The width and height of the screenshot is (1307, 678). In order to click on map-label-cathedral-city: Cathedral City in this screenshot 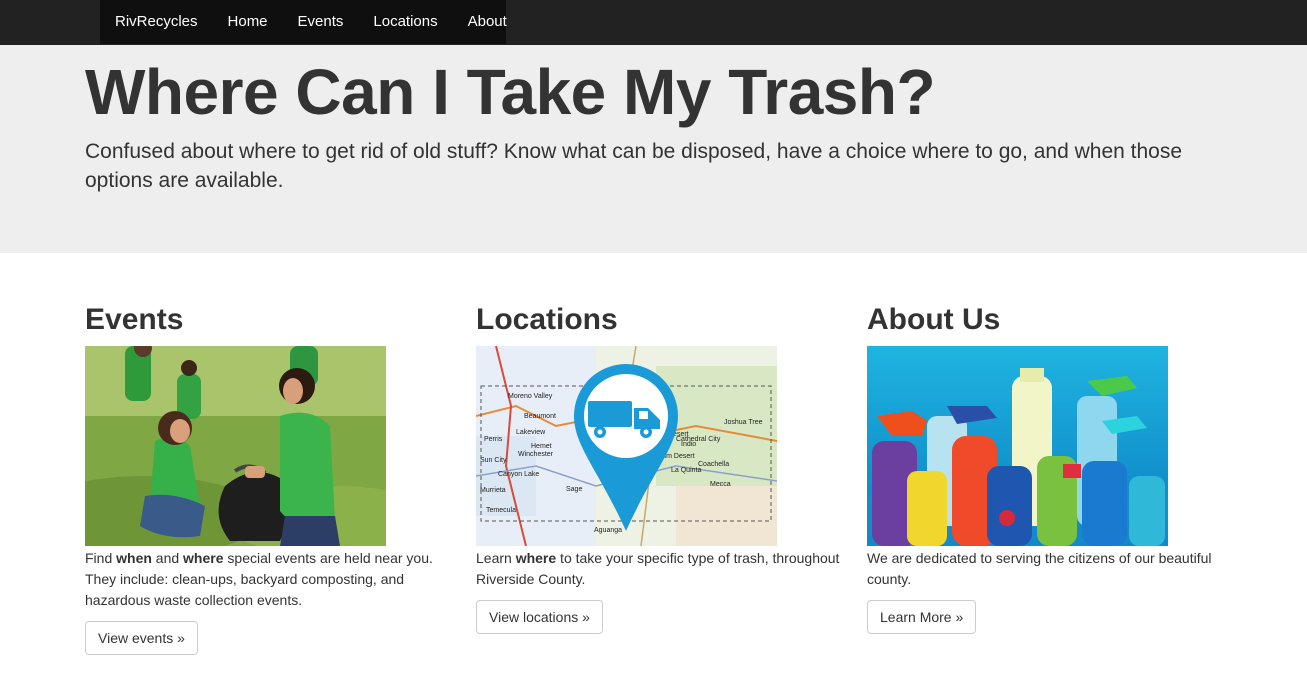, I will do `click(698, 439)`.